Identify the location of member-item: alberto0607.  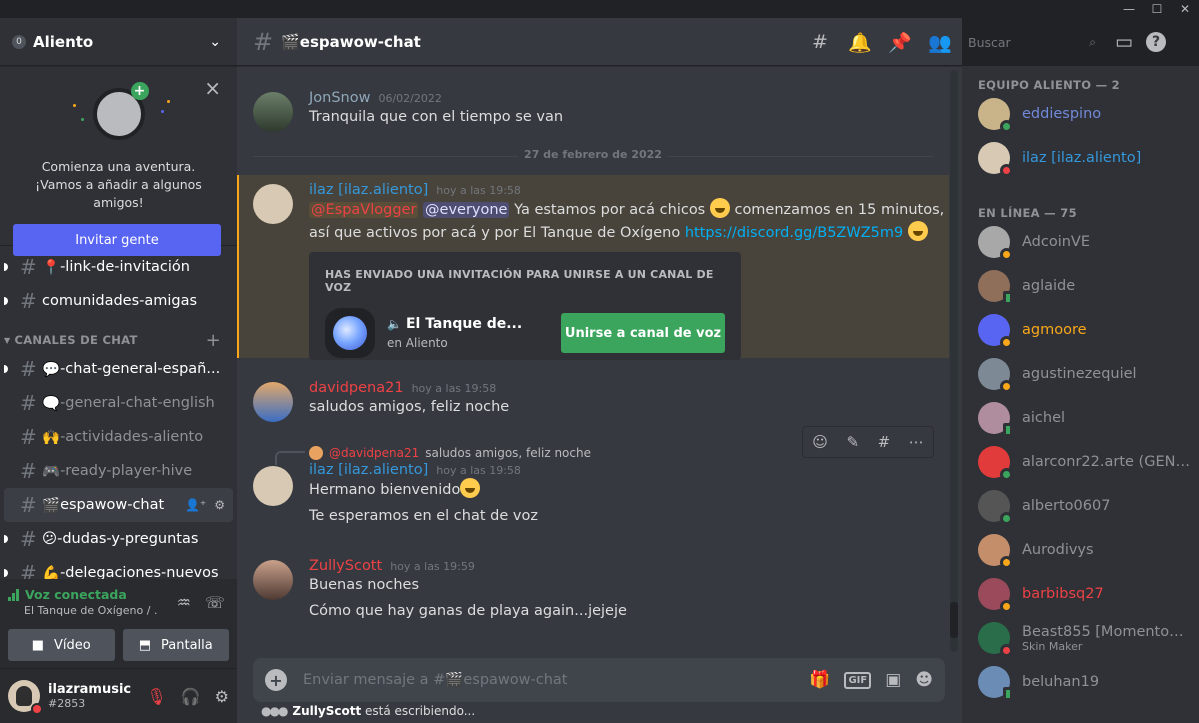
(1080, 506).